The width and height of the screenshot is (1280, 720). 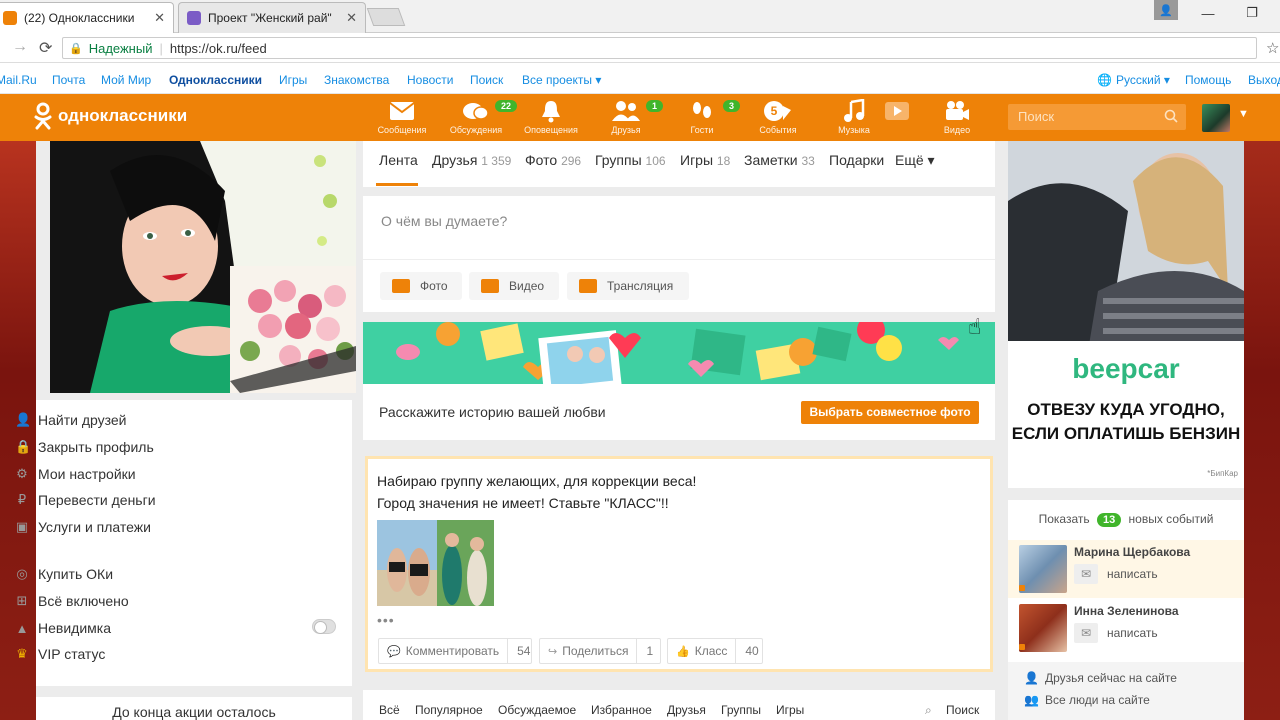 I want to click on tab-groups: Группы 106, so click(x=630, y=160).